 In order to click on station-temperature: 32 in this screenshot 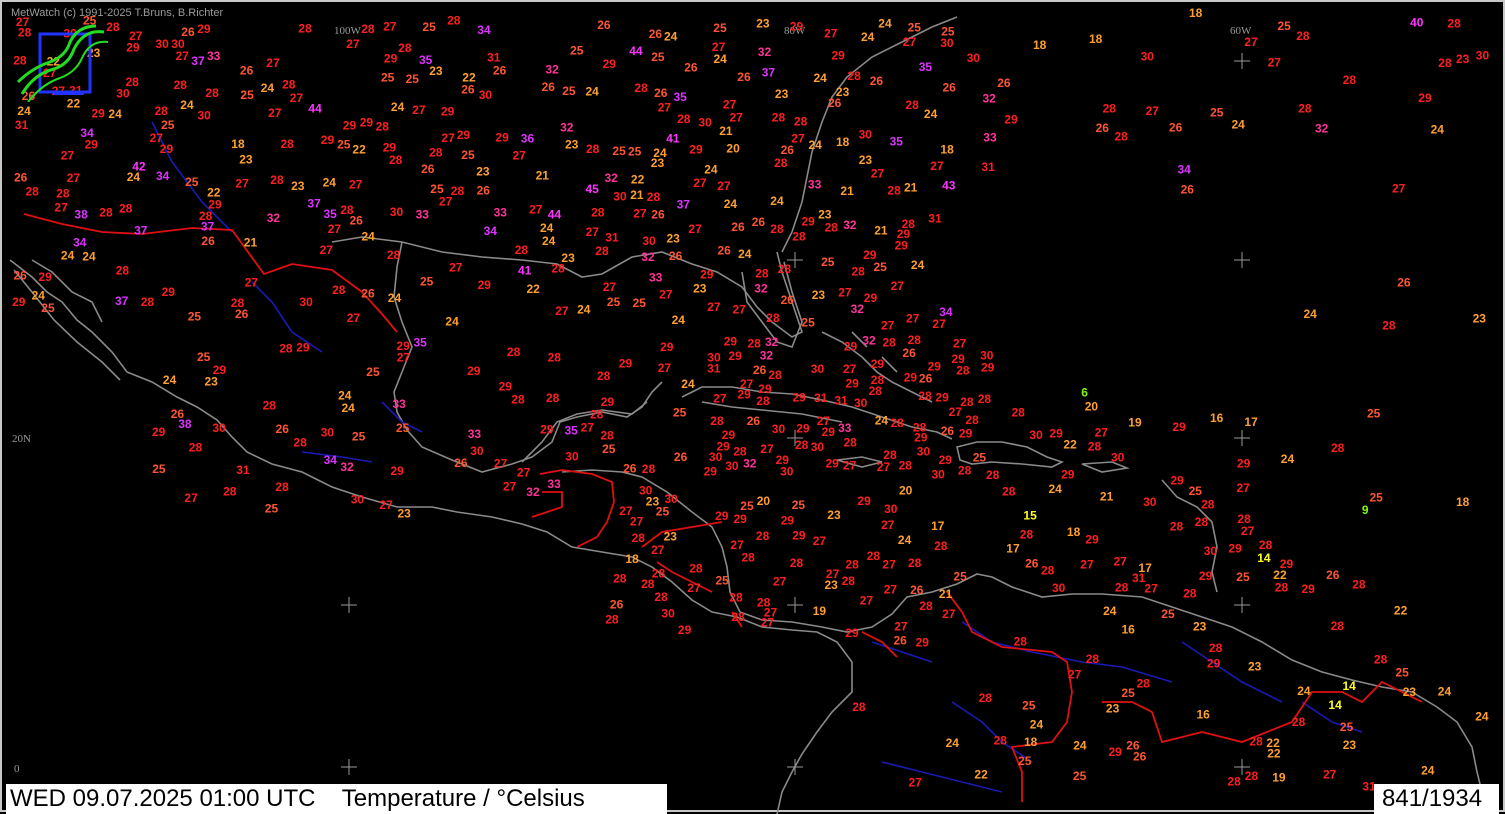, I will do `click(347, 467)`.